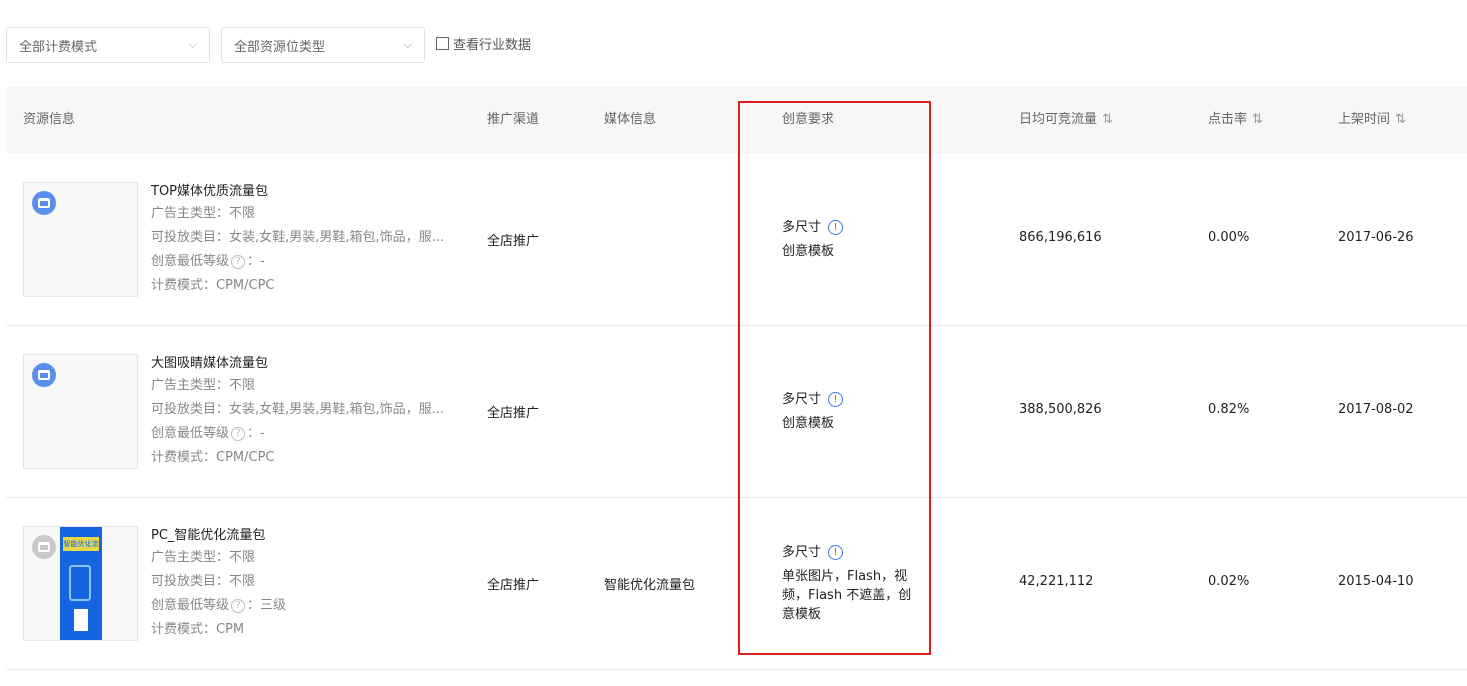 Image resolution: width=1467 pixels, height=686 pixels. Describe the element at coordinates (736, 120) in the screenshot. I see `table-header: 资源信息 推广渠道 媒体信息 创意要求 日均可竞流量 ⇅ 点击率 ⇅ 上架时间 ⇅` at that location.